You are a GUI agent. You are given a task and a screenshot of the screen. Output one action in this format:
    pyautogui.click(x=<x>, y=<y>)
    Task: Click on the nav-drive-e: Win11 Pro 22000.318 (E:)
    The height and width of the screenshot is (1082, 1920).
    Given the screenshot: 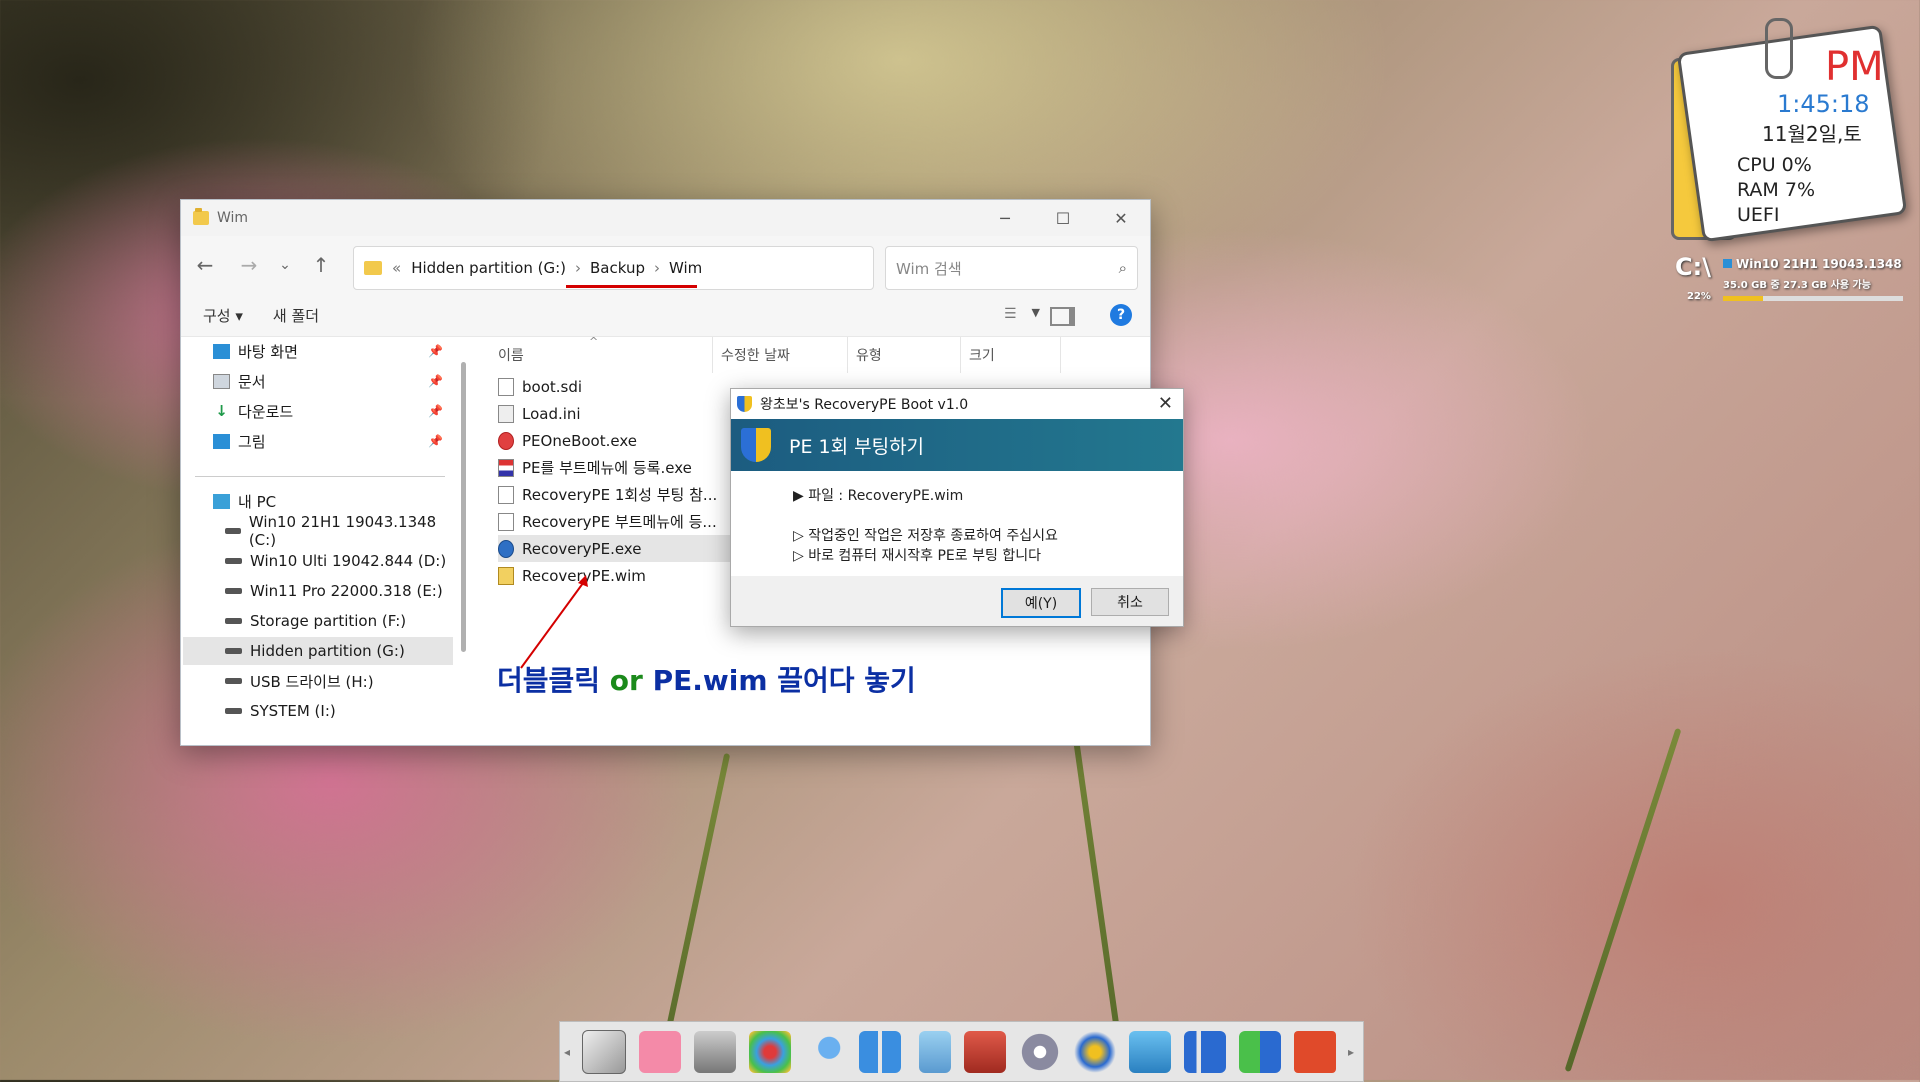 What is the action you would take?
    pyautogui.click(x=318, y=591)
    